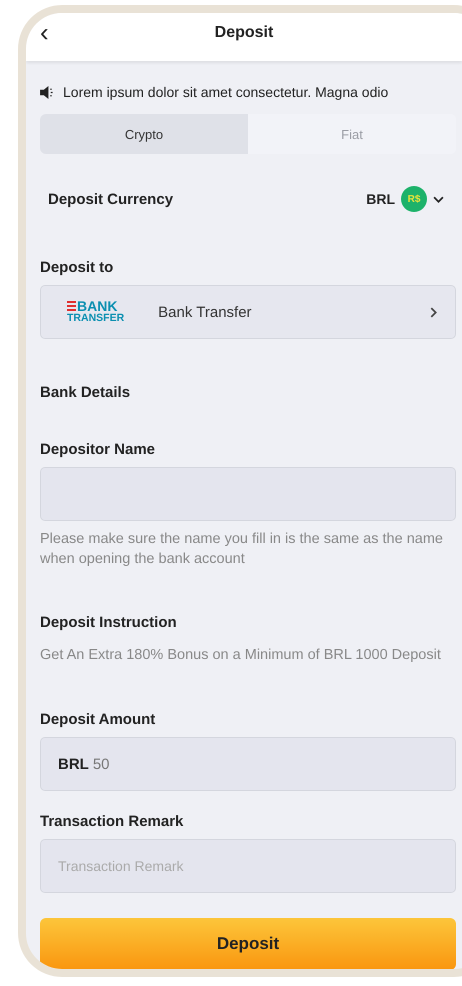 Image resolution: width=462 pixels, height=986 pixels. What do you see at coordinates (225, 92) in the screenshot?
I see `announcement-text: Lorem ipsum dolor sit amet consectetur. Magna odio` at bounding box center [225, 92].